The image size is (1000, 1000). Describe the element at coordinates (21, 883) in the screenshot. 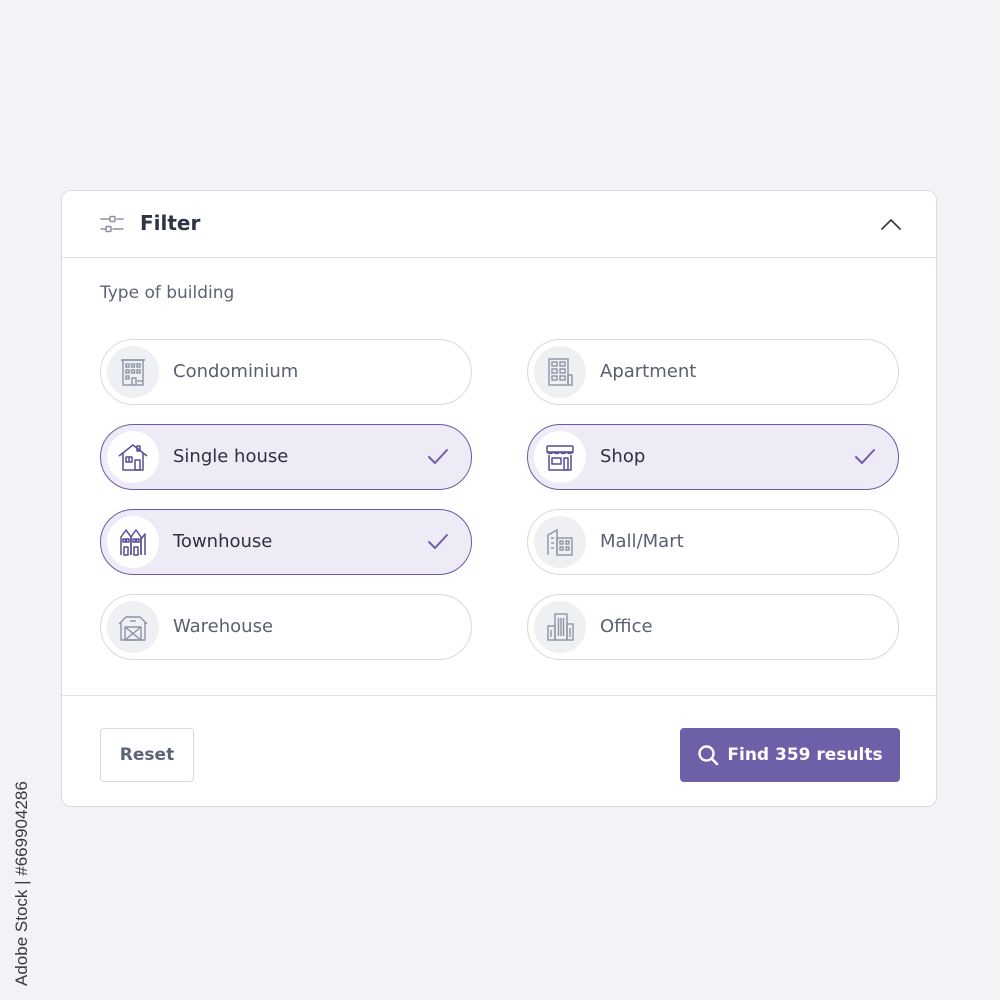

I see `stock-id-label: Adobe Stock | #669904286` at that location.